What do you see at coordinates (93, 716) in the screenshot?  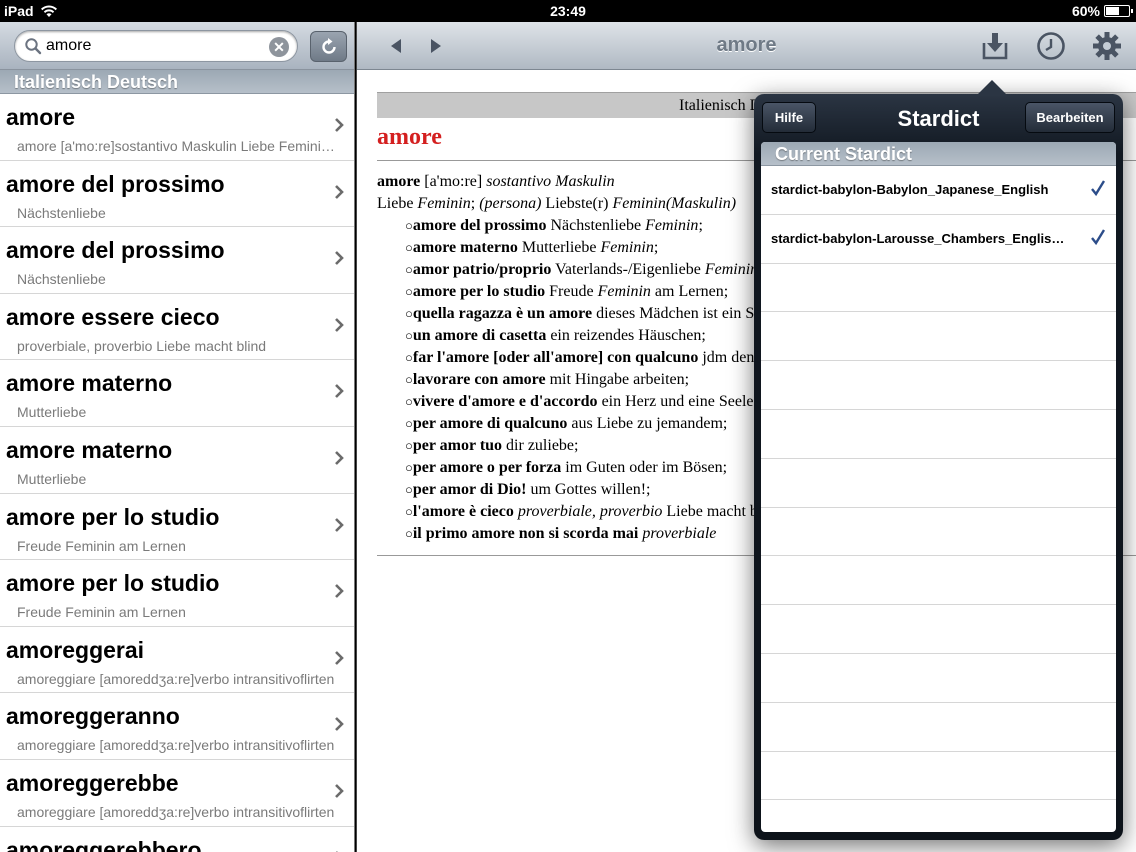 I see `list-item-title: amoreggeranno` at bounding box center [93, 716].